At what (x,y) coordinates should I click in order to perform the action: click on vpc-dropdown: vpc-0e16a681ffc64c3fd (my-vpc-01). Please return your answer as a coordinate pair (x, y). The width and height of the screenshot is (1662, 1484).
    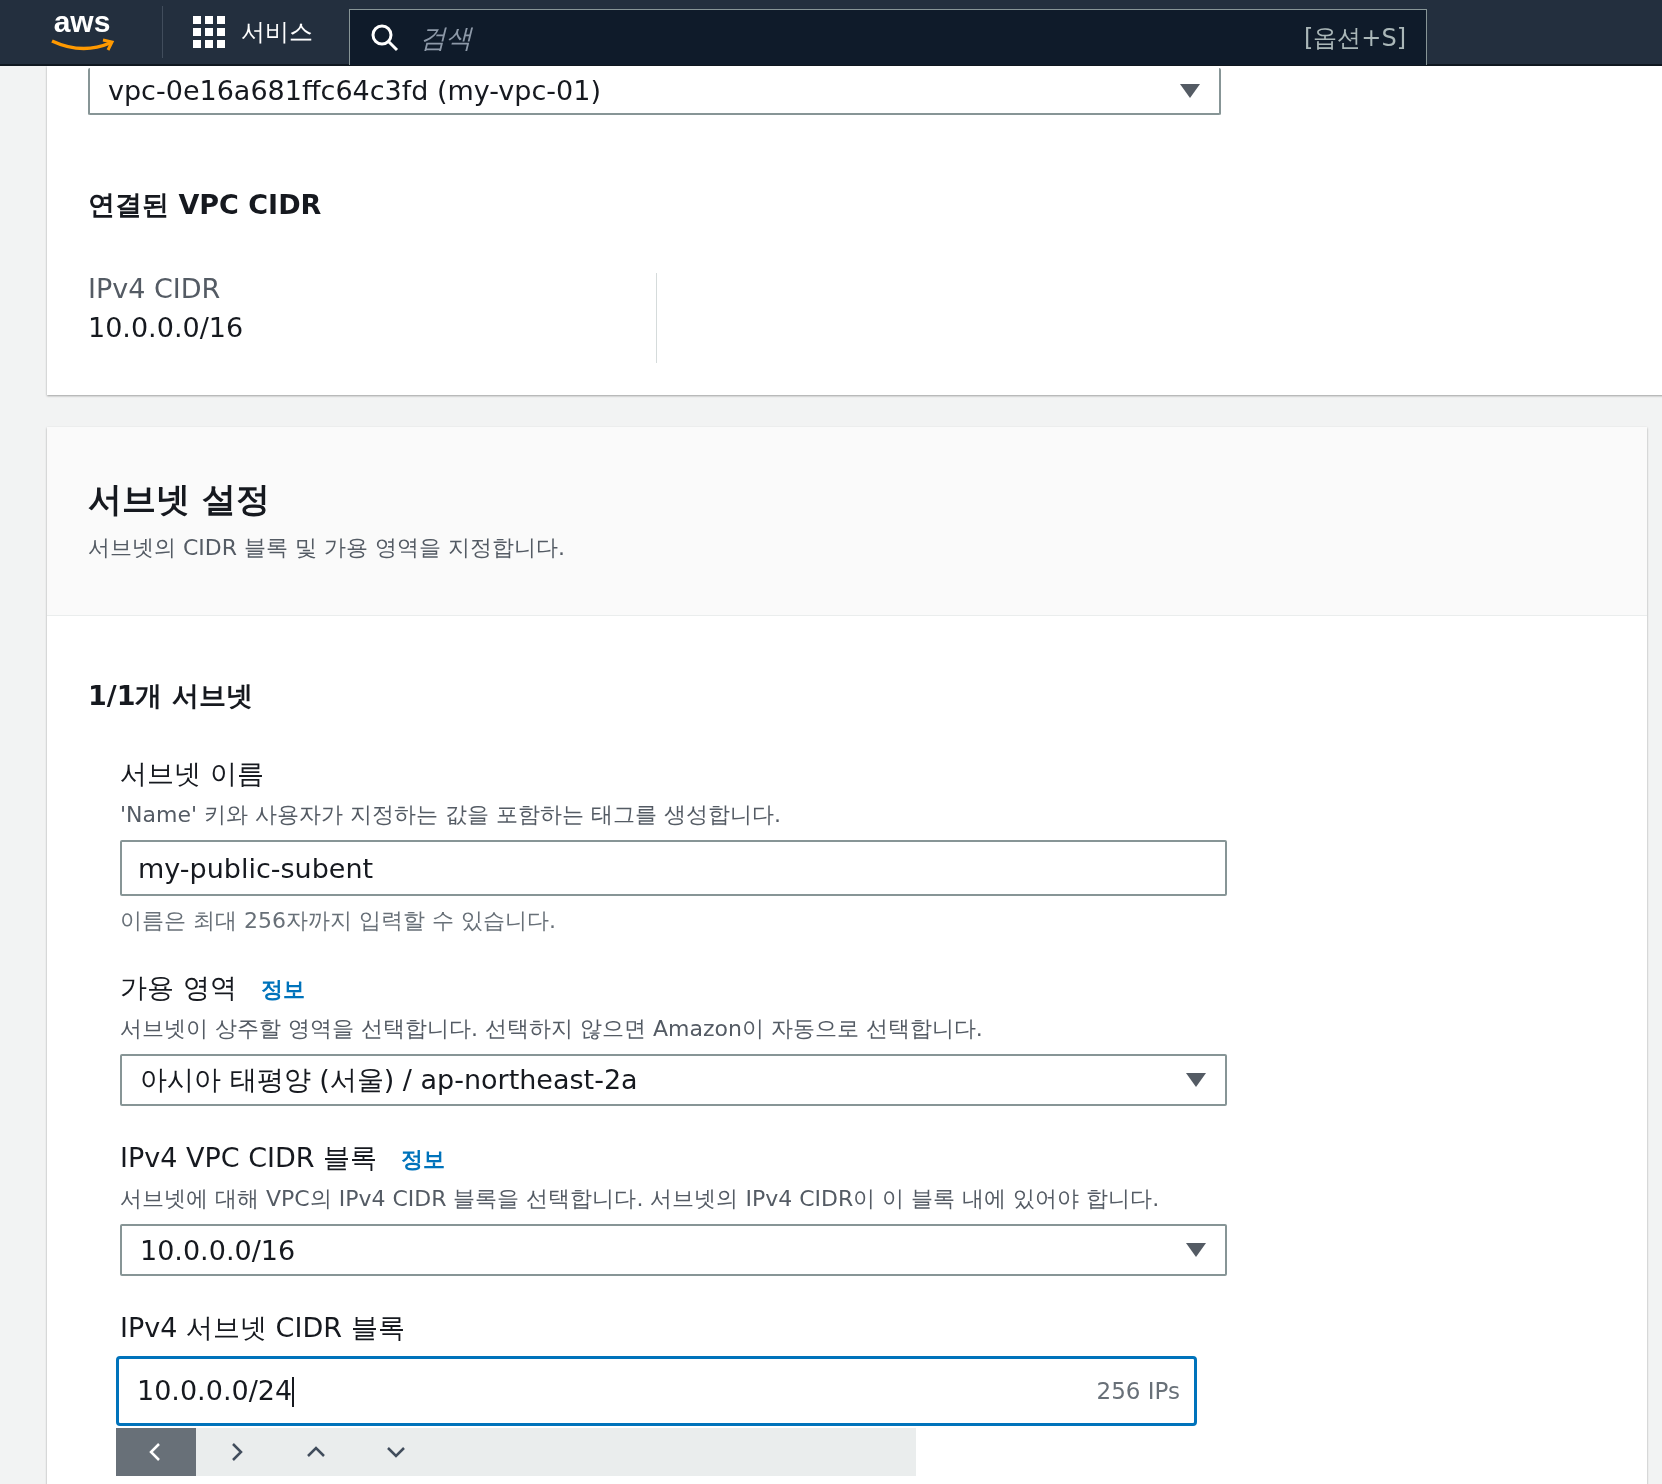
    Looking at the image, I should click on (654, 91).